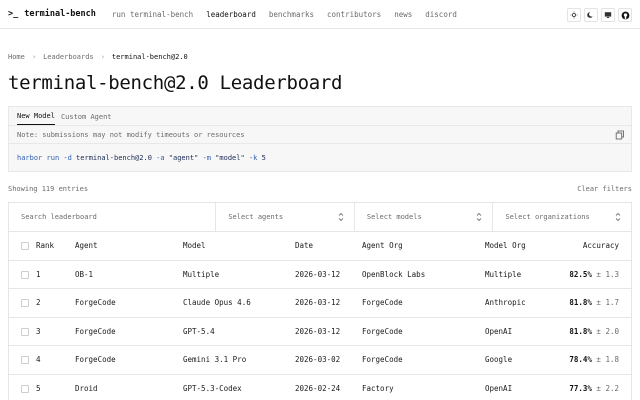  Describe the element at coordinates (30, 157) in the screenshot. I see `cmd-harbor: harbor` at that location.